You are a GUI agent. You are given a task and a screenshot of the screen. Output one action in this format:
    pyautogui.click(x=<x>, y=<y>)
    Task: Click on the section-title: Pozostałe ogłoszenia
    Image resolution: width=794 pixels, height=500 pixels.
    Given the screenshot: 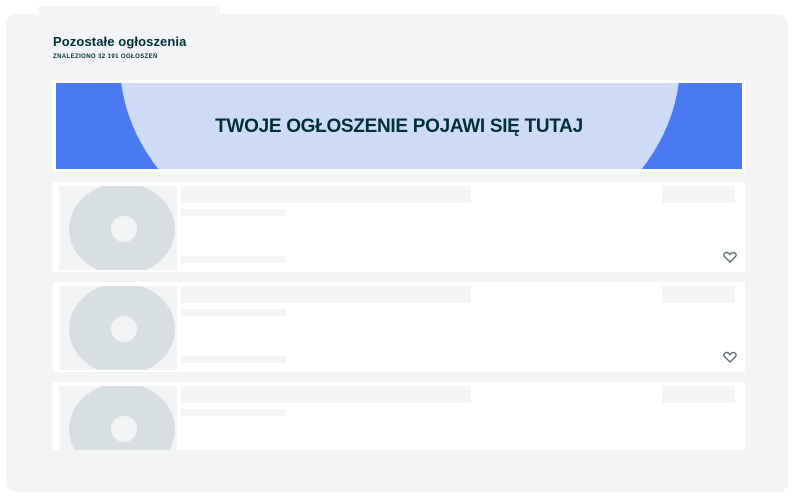 What is the action you would take?
    pyautogui.click(x=120, y=41)
    